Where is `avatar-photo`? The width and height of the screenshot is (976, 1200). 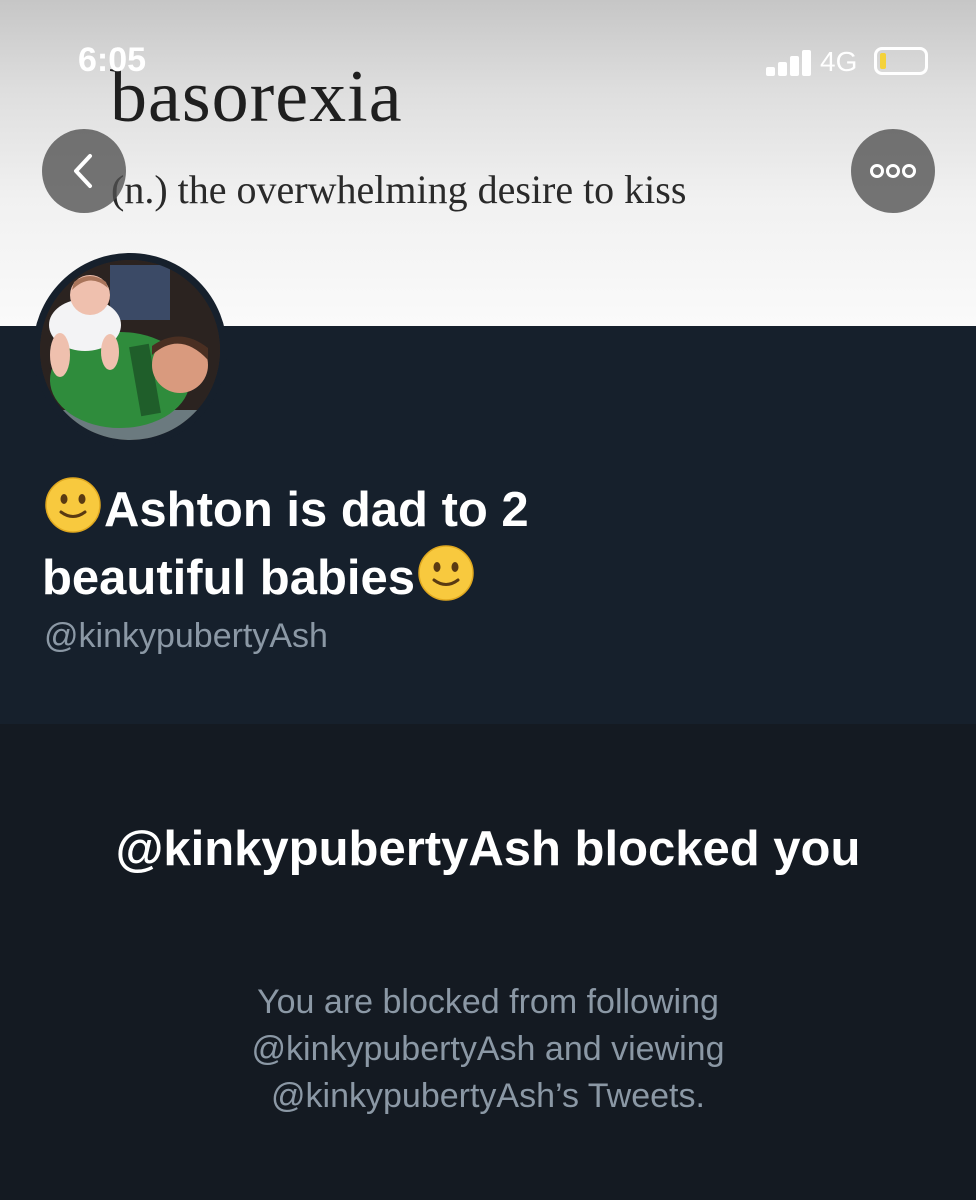
avatar-photo is located at coordinates (130, 350).